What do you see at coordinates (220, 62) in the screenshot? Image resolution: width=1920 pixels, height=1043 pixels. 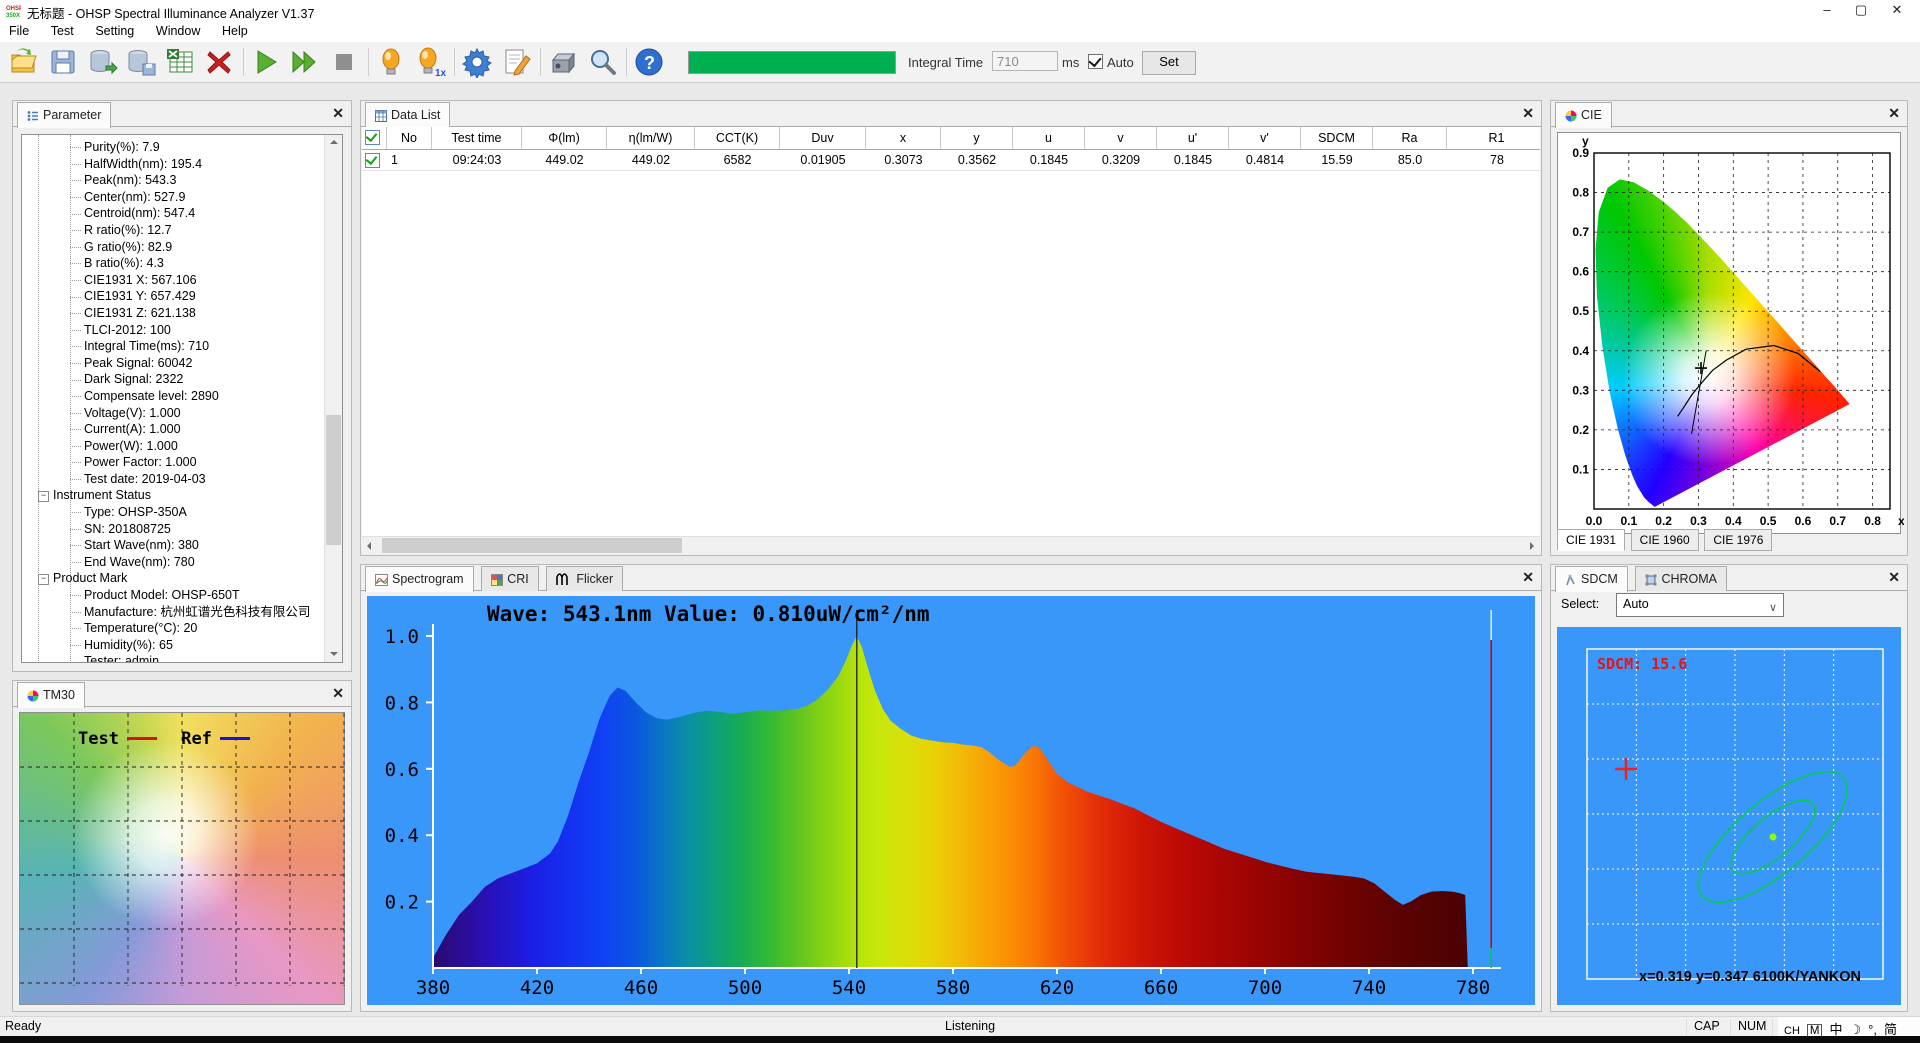 I see `delete-icon` at bounding box center [220, 62].